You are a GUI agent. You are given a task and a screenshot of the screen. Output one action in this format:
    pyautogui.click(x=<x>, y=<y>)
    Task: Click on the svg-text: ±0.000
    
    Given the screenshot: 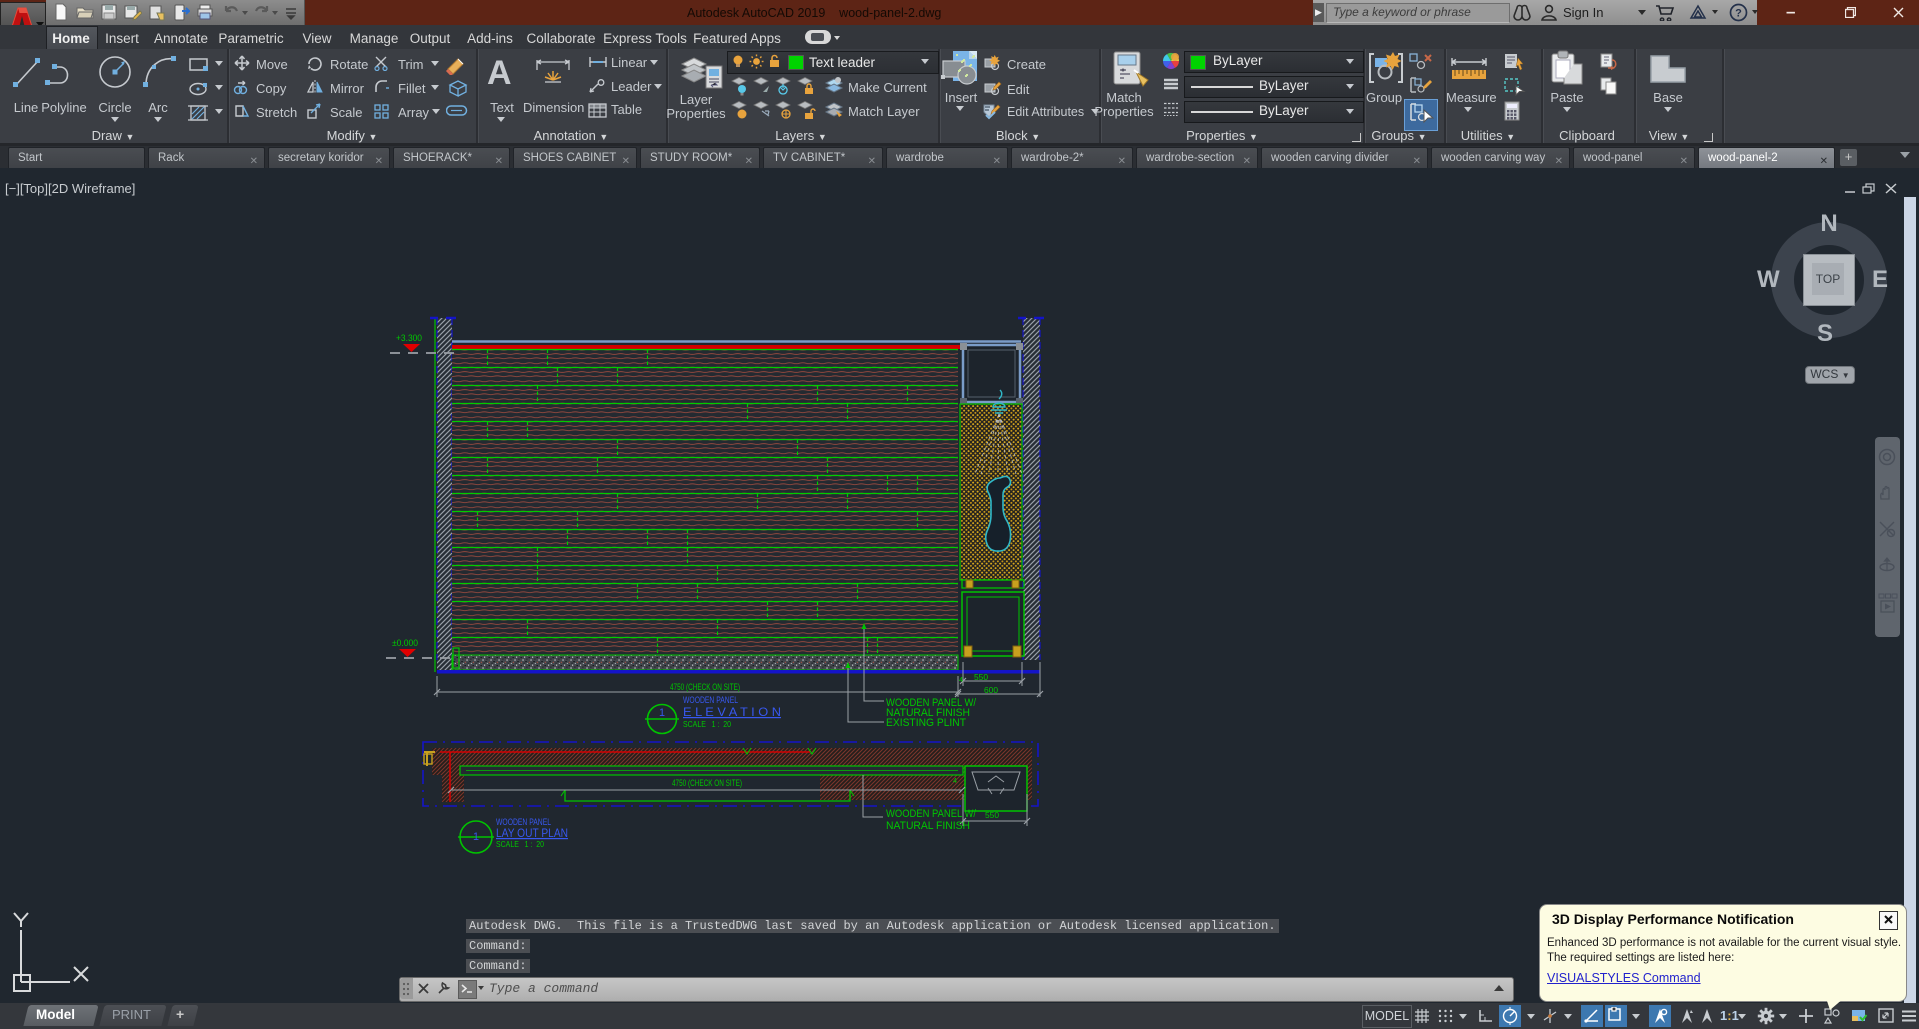 What is the action you would take?
    pyautogui.click(x=405, y=643)
    